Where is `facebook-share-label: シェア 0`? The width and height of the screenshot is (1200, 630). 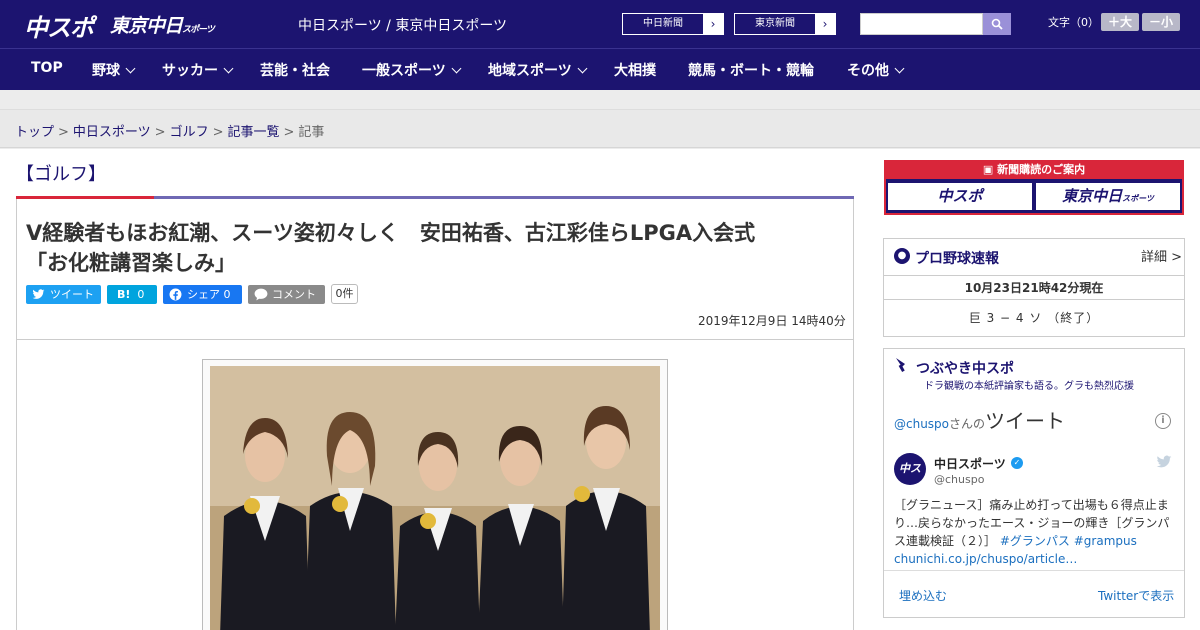 facebook-share-label: シェア 0 is located at coordinates (209, 294).